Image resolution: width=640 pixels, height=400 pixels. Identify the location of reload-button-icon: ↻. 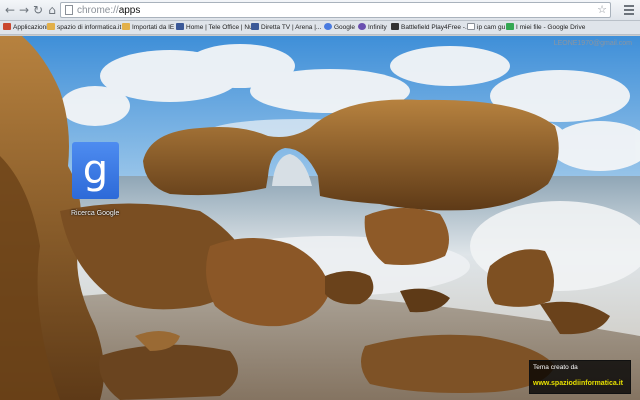
(38, 10).